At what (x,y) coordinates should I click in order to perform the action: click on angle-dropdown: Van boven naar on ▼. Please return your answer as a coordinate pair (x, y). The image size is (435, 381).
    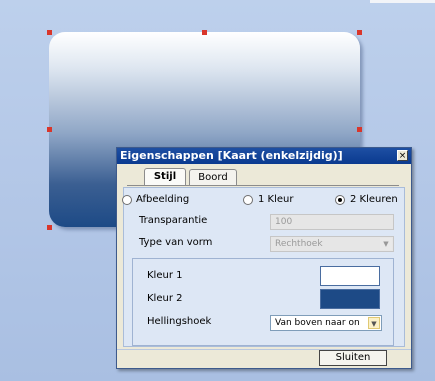
    Looking at the image, I should click on (326, 323).